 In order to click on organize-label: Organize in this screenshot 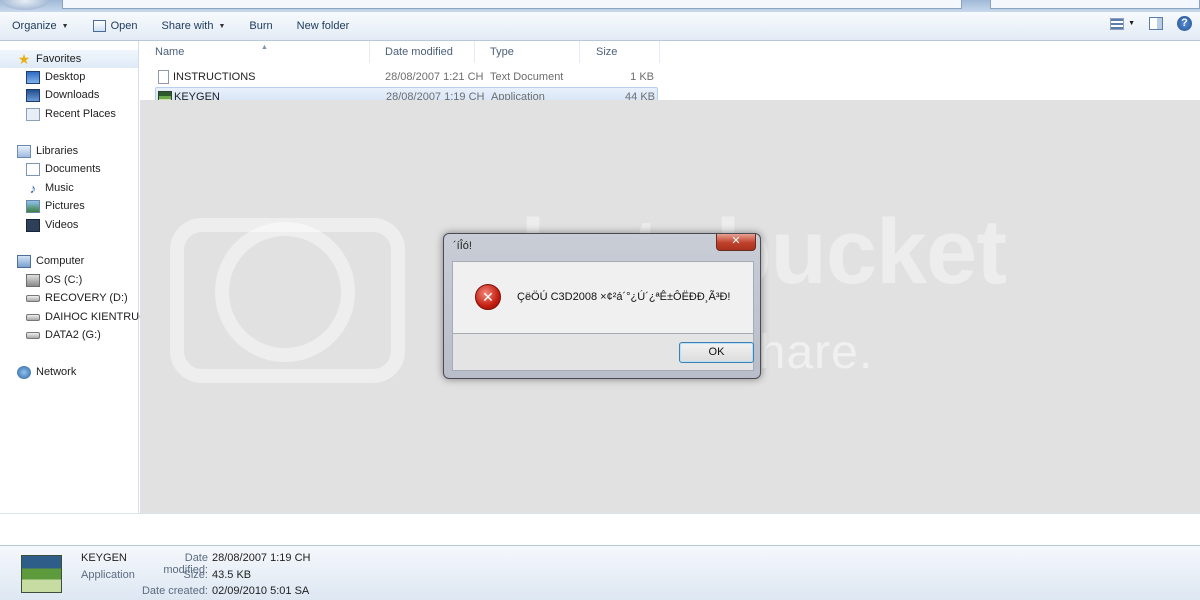, I will do `click(34, 26)`.